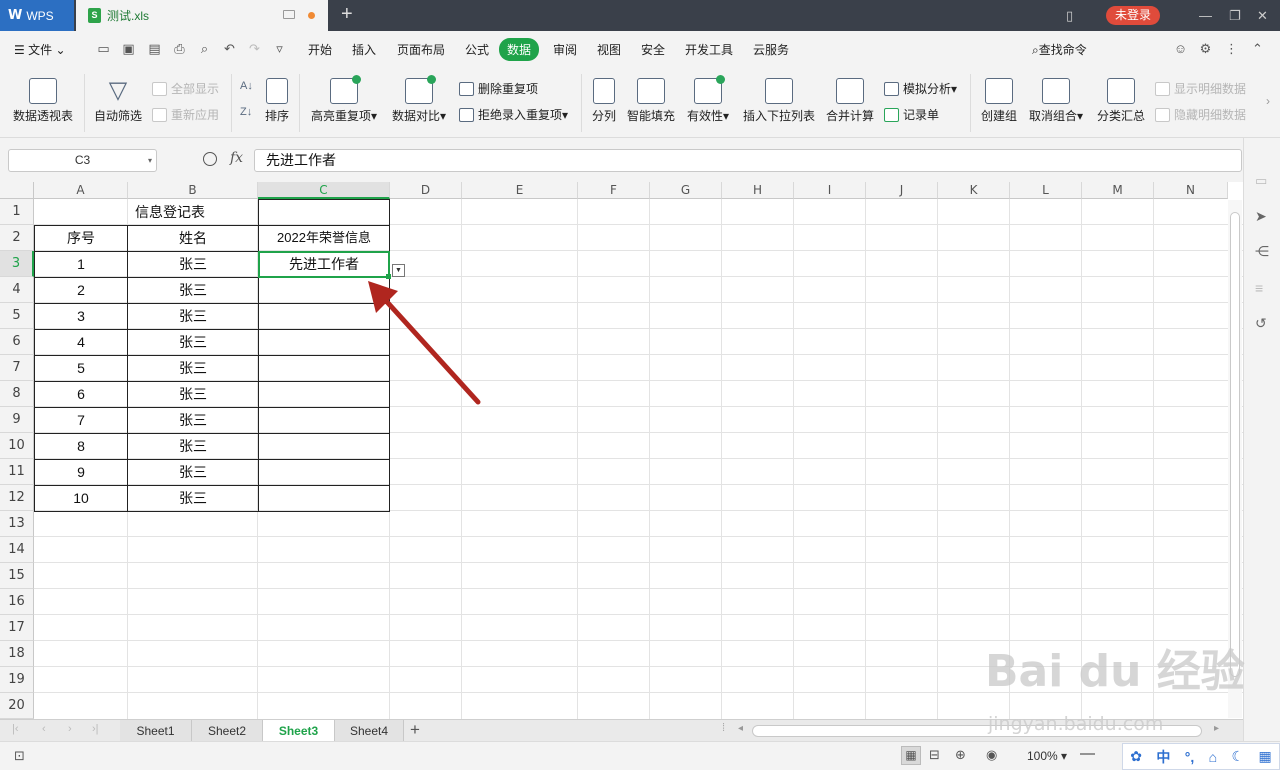 This screenshot has height=770, width=1280. What do you see at coordinates (651, 101) in the screenshot?
I see `smart-fill-button: 智能填充` at bounding box center [651, 101].